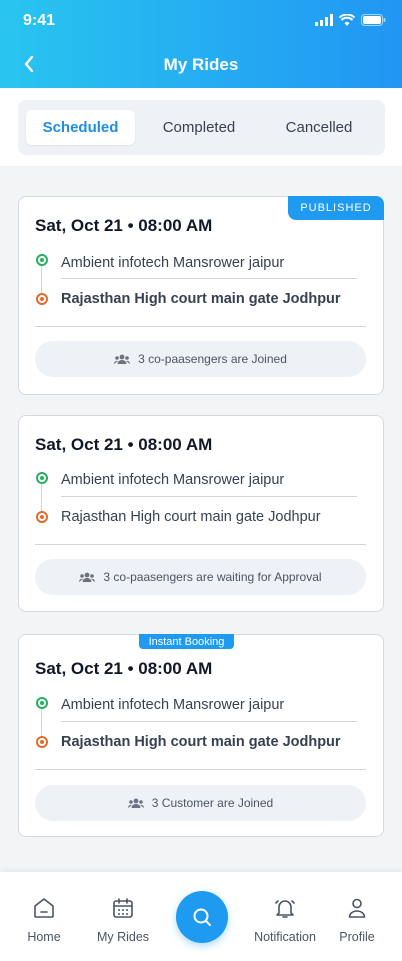 This screenshot has height=961, width=402. I want to click on nav-home-label: Home, so click(44, 937).